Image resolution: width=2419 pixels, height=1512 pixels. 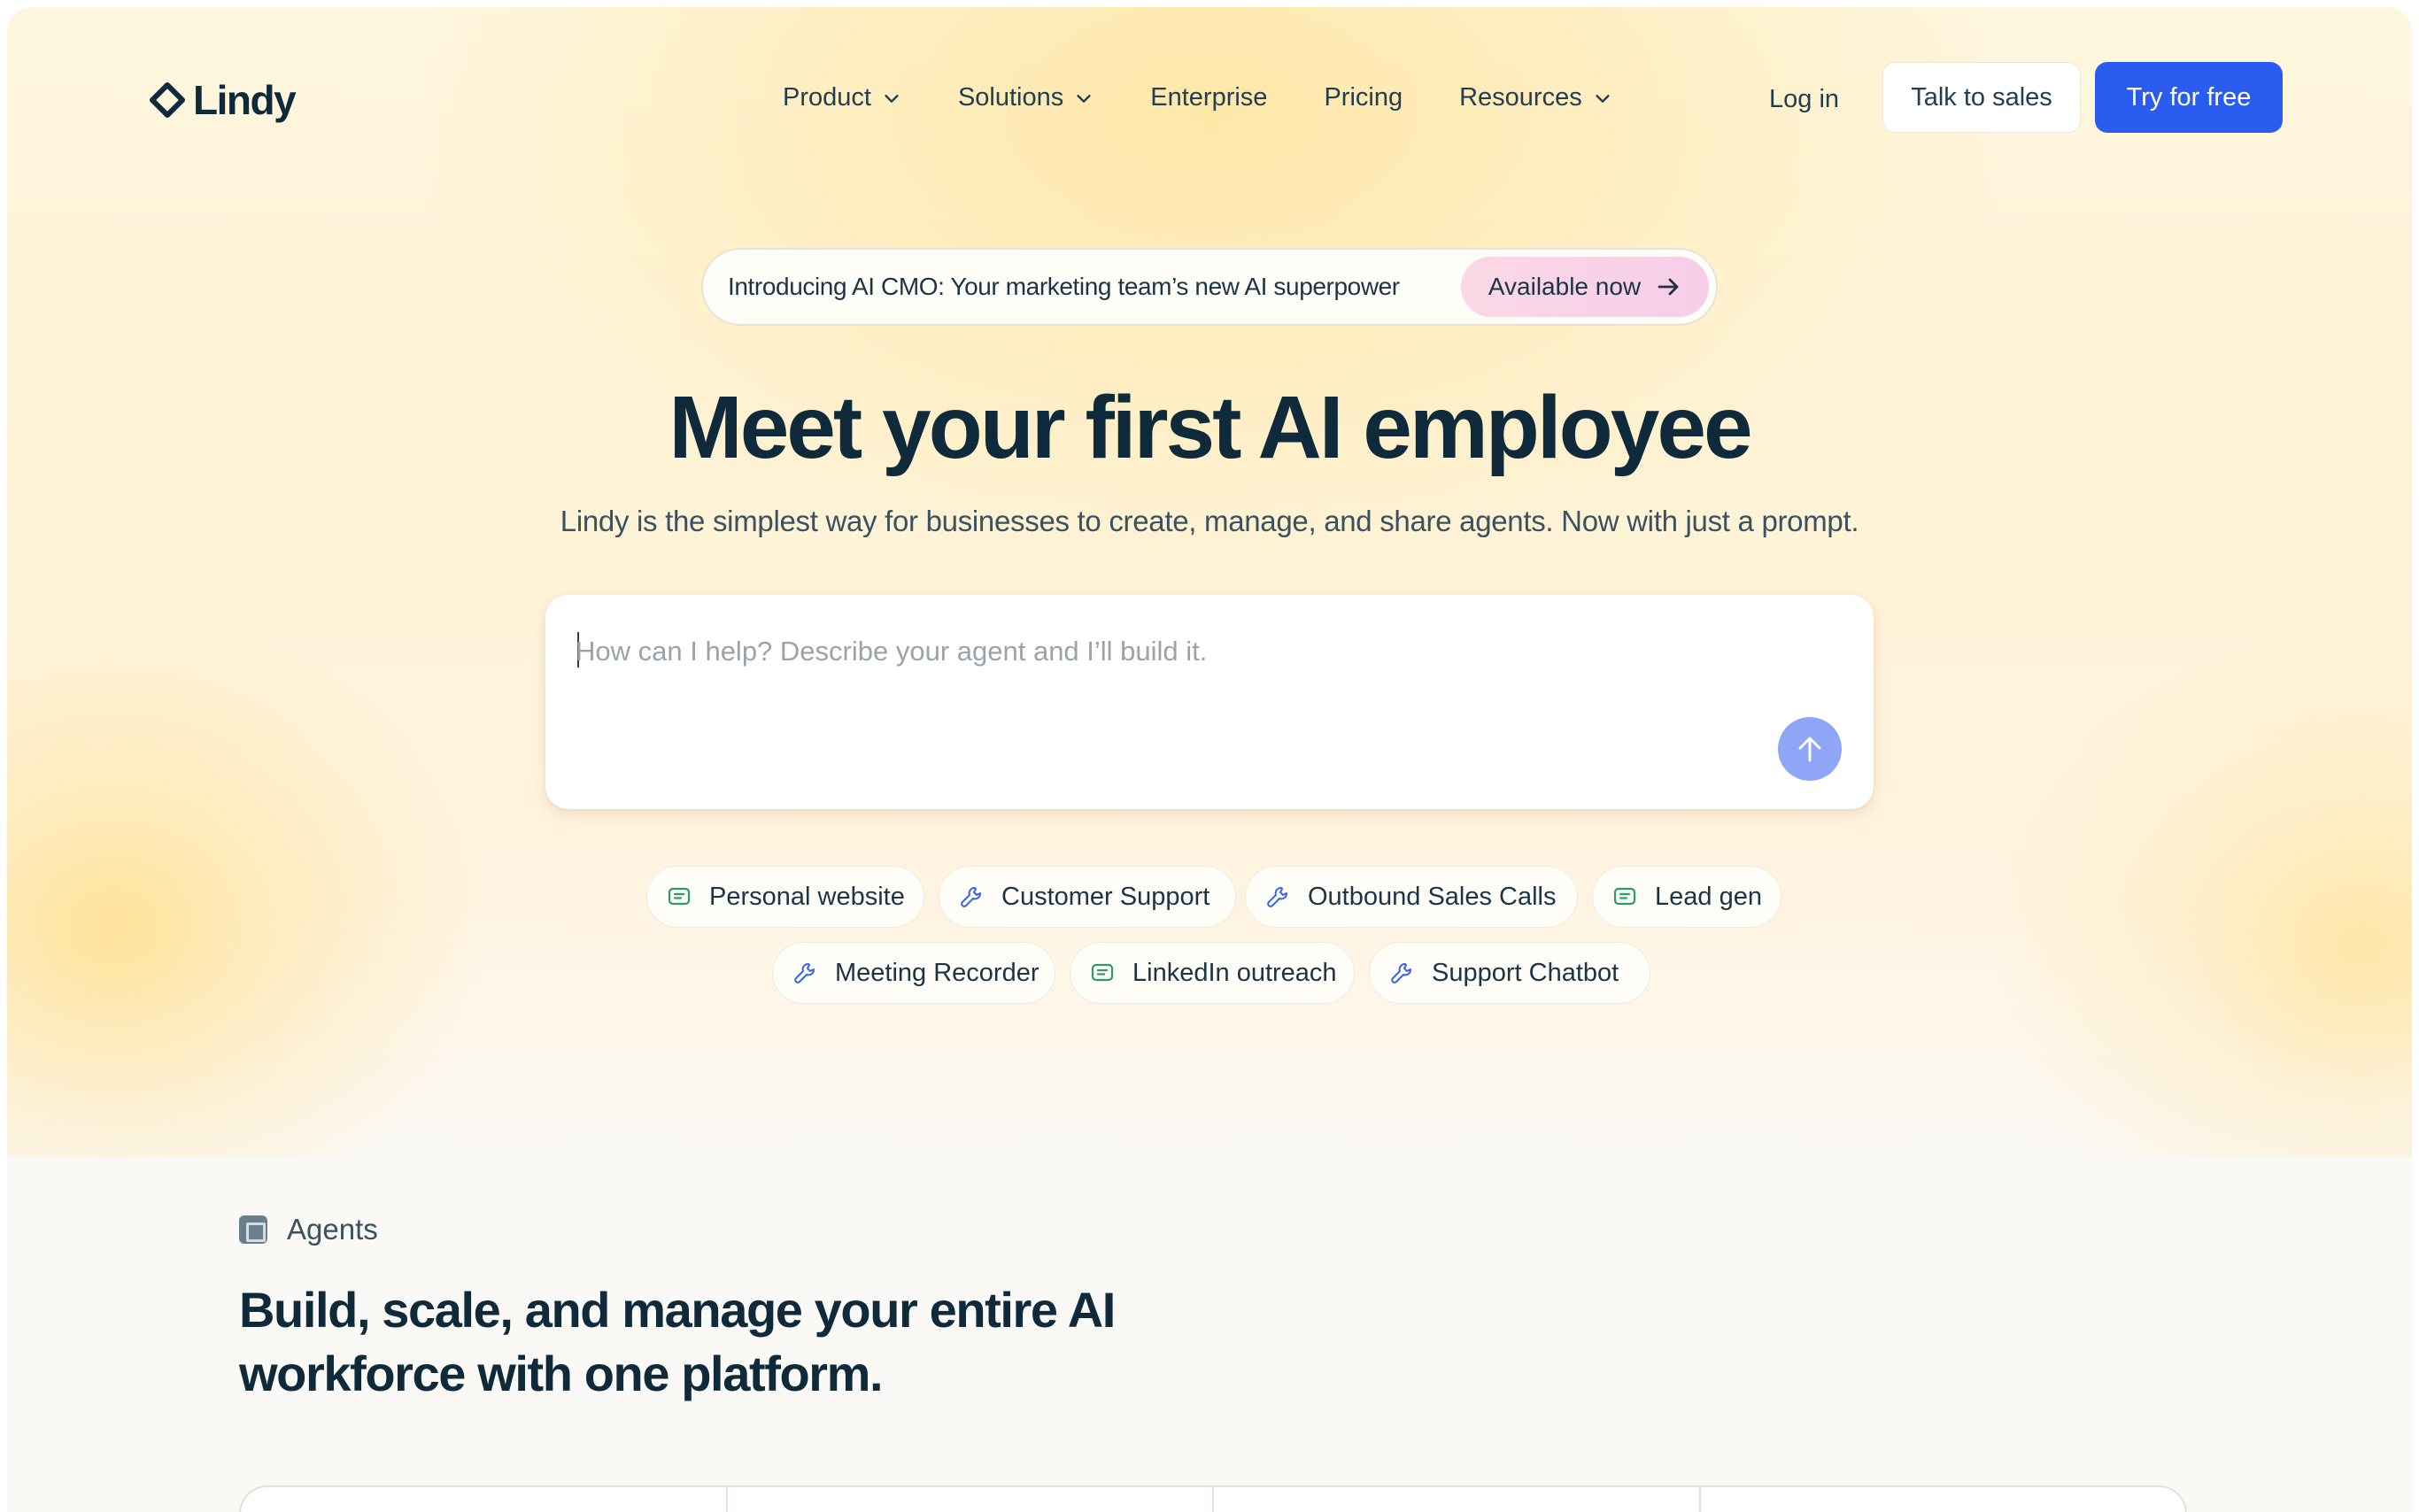 I want to click on chip-customer-support: Customer Support, so click(x=1087, y=897).